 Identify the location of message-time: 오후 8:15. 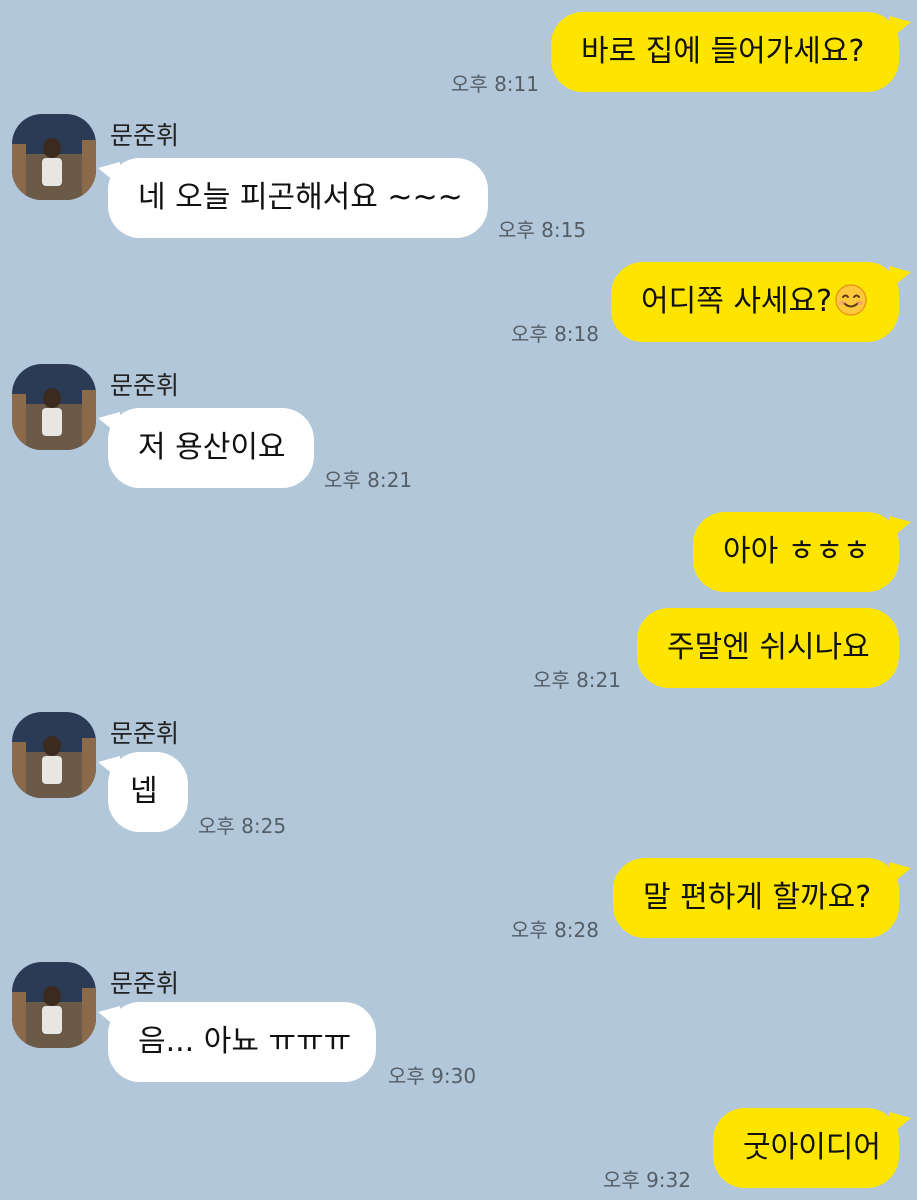
(542, 230).